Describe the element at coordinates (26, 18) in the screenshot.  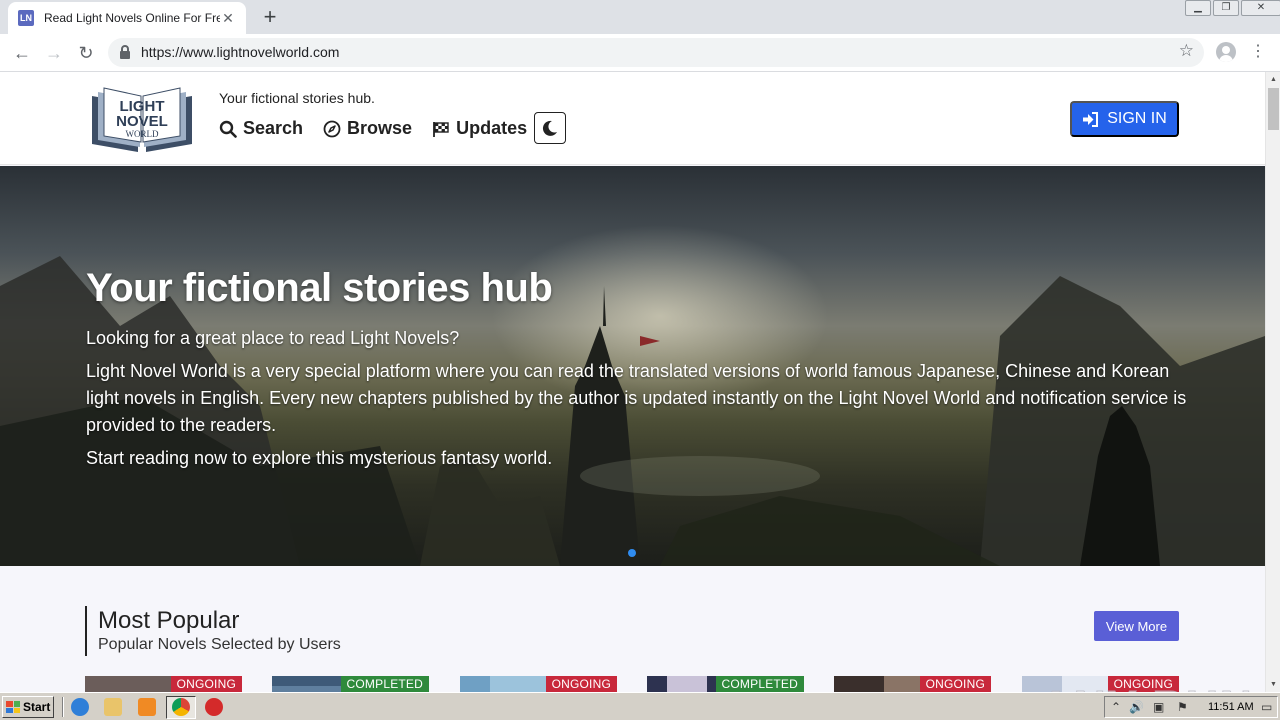
I see `site-favicon-icon: LN` at that location.